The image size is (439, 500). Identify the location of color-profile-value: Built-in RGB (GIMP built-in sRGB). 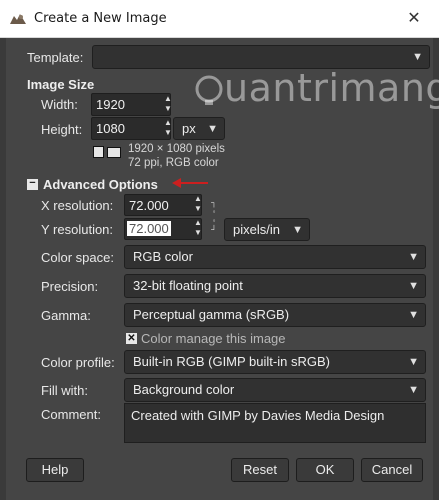
(231, 361).